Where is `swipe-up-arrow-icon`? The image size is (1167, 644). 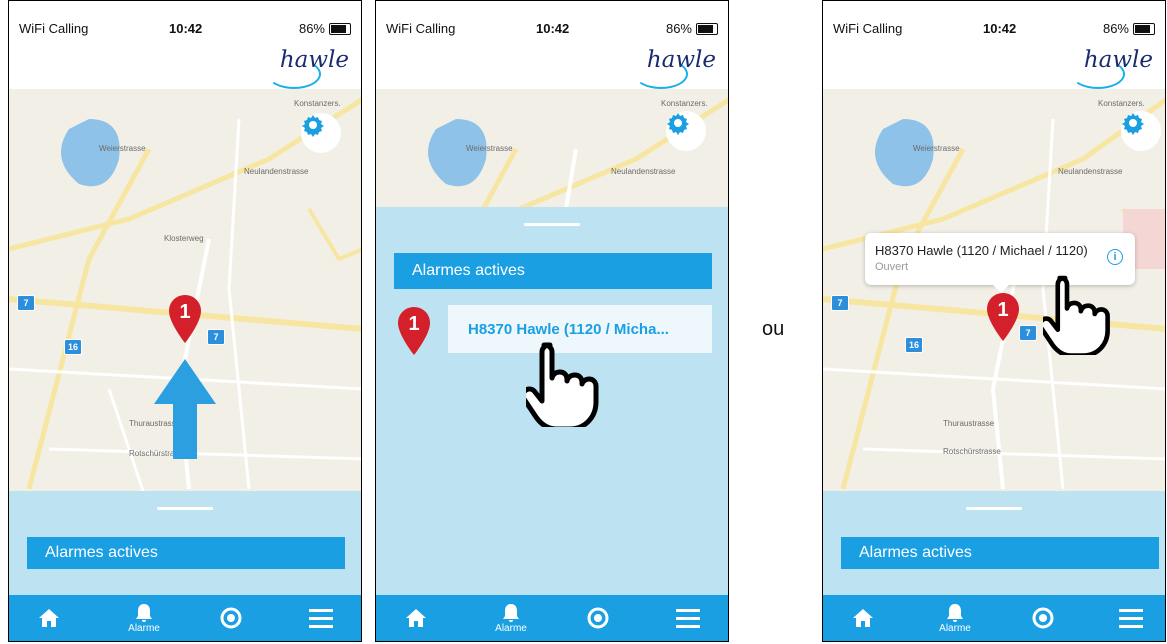
swipe-up-arrow-icon is located at coordinates (185, 409).